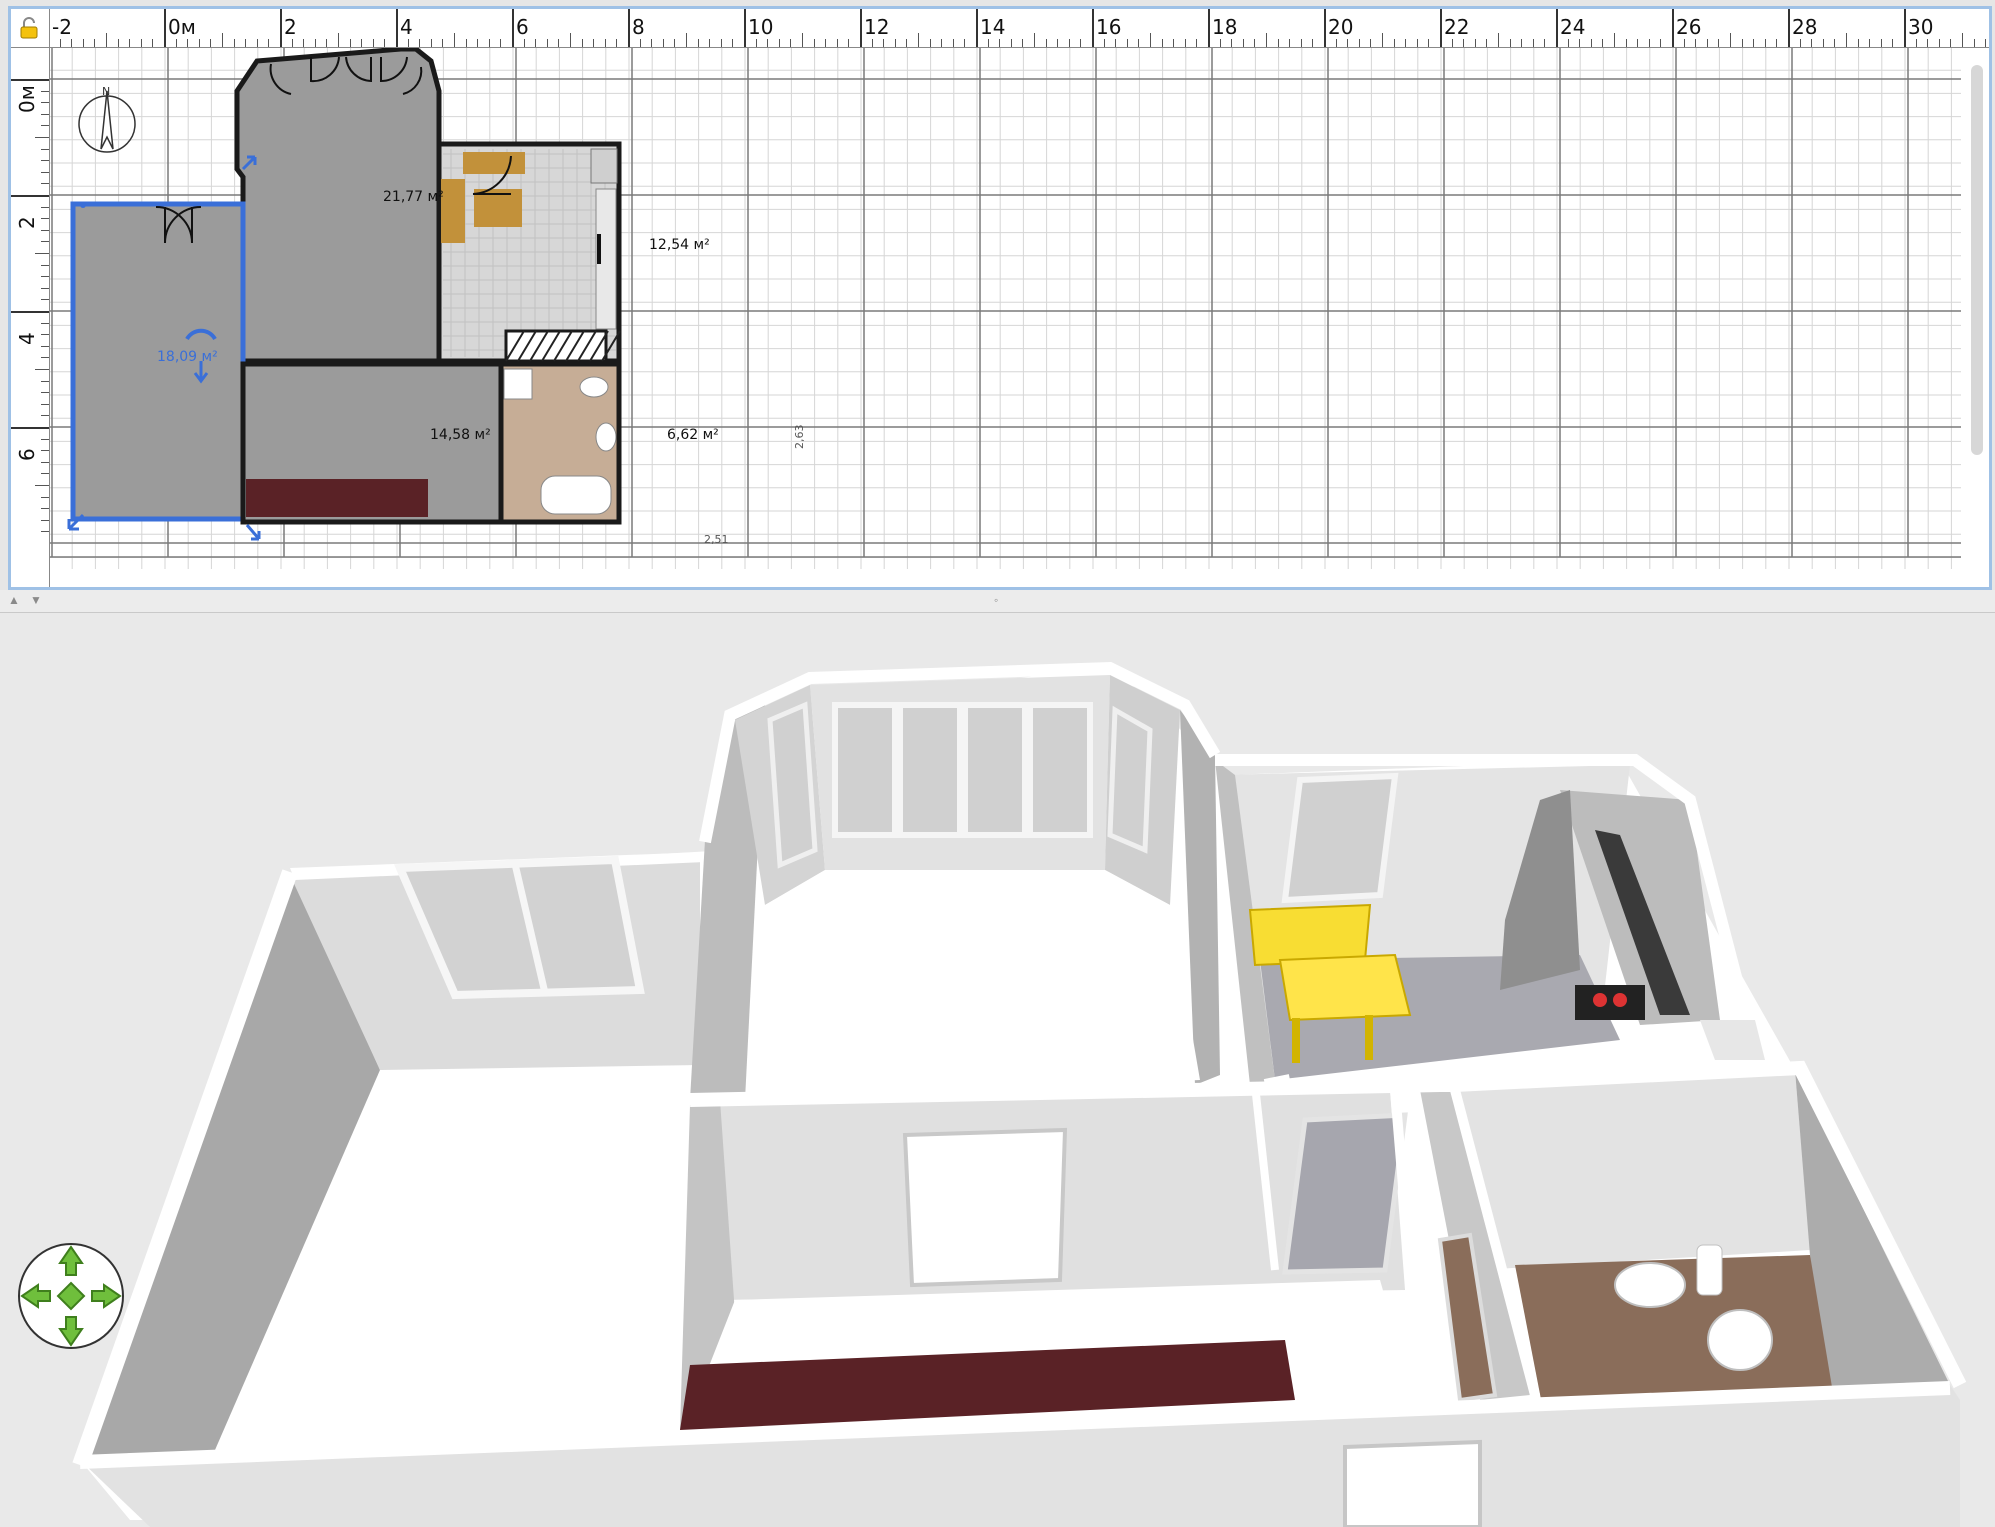 Image resolution: width=1995 pixels, height=1527 pixels. Describe the element at coordinates (71, 1296) in the screenshot. I see `navigation-arrows-icon` at that location.